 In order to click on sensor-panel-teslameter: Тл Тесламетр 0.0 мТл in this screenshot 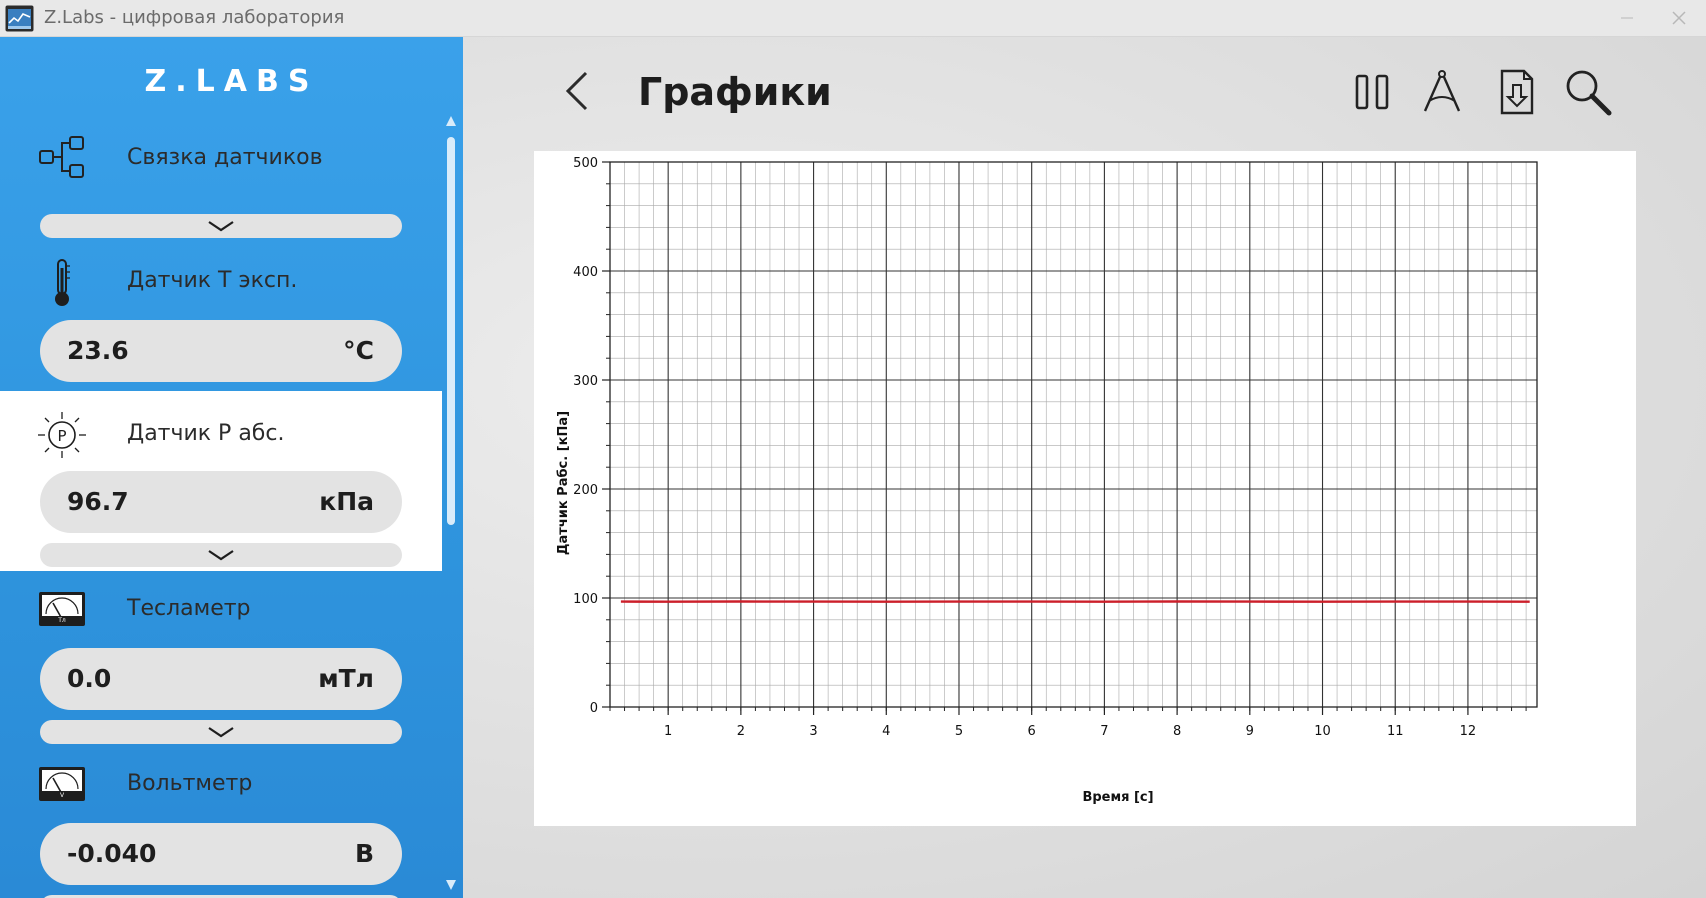, I will do `click(221, 657)`.